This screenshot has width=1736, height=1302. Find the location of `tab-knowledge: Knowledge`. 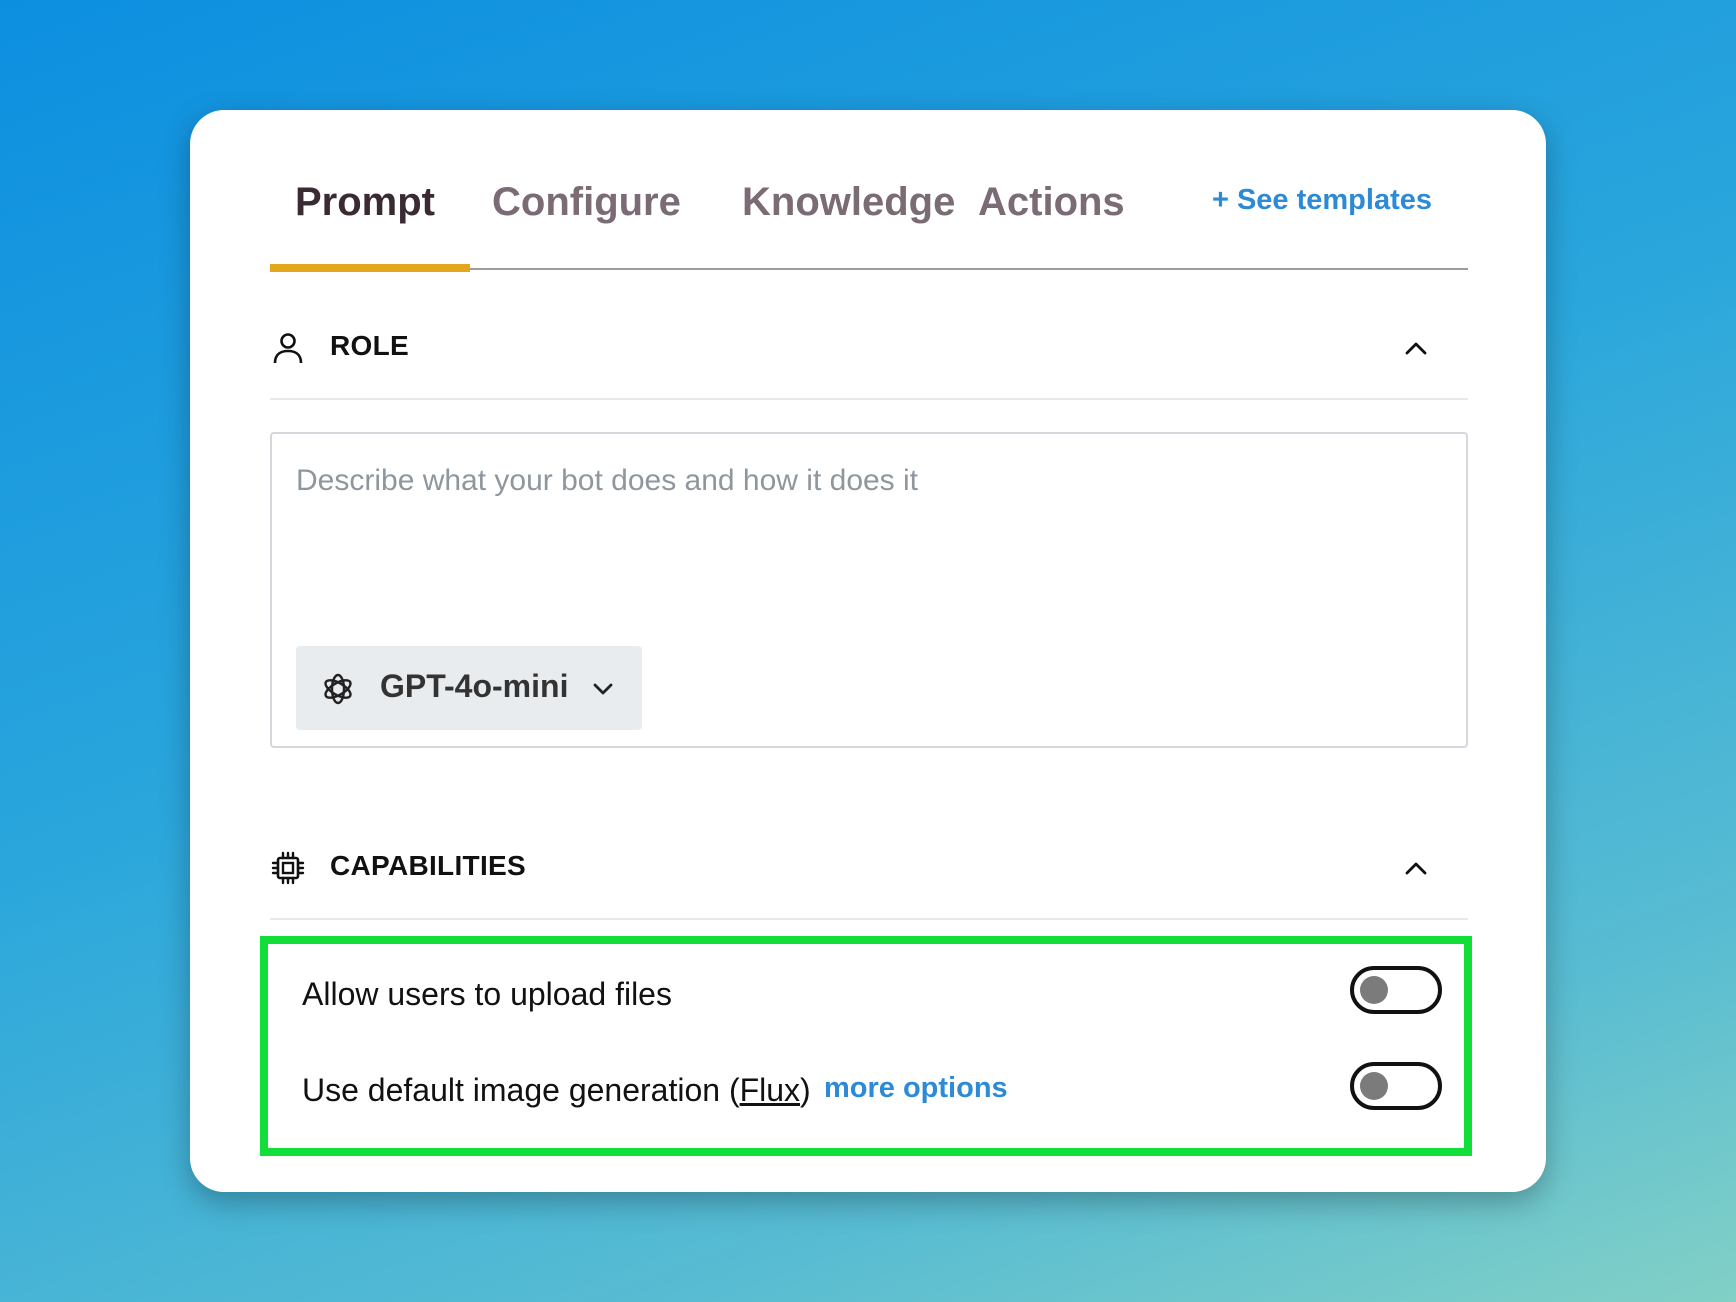

tab-knowledge: Knowledge is located at coordinates (848, 225).